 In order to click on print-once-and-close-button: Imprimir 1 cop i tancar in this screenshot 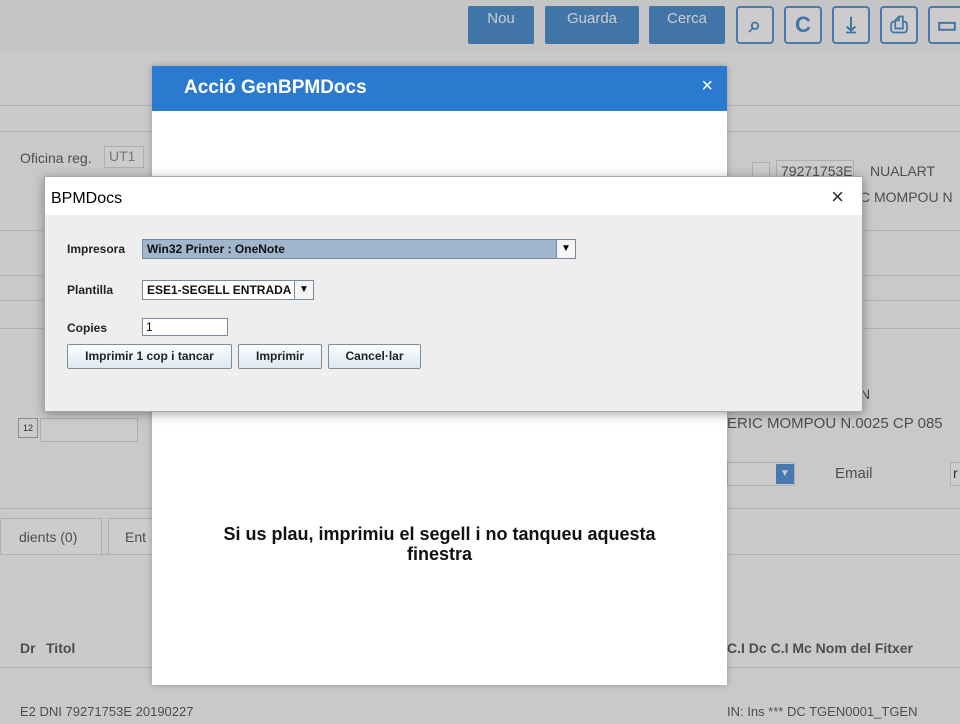, I will do `click(149, 356)`.